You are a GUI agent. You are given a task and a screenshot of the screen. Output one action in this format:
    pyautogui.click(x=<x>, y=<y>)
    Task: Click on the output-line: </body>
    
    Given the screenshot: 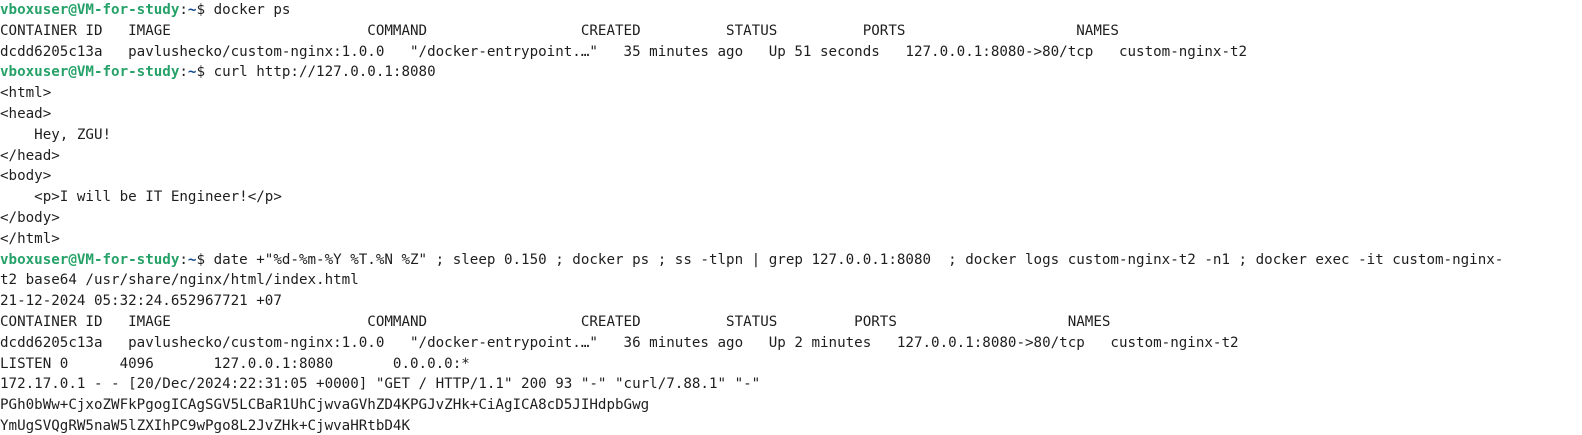 What is the action you would take?
    pyautogui.click(x=30, y=217)
    